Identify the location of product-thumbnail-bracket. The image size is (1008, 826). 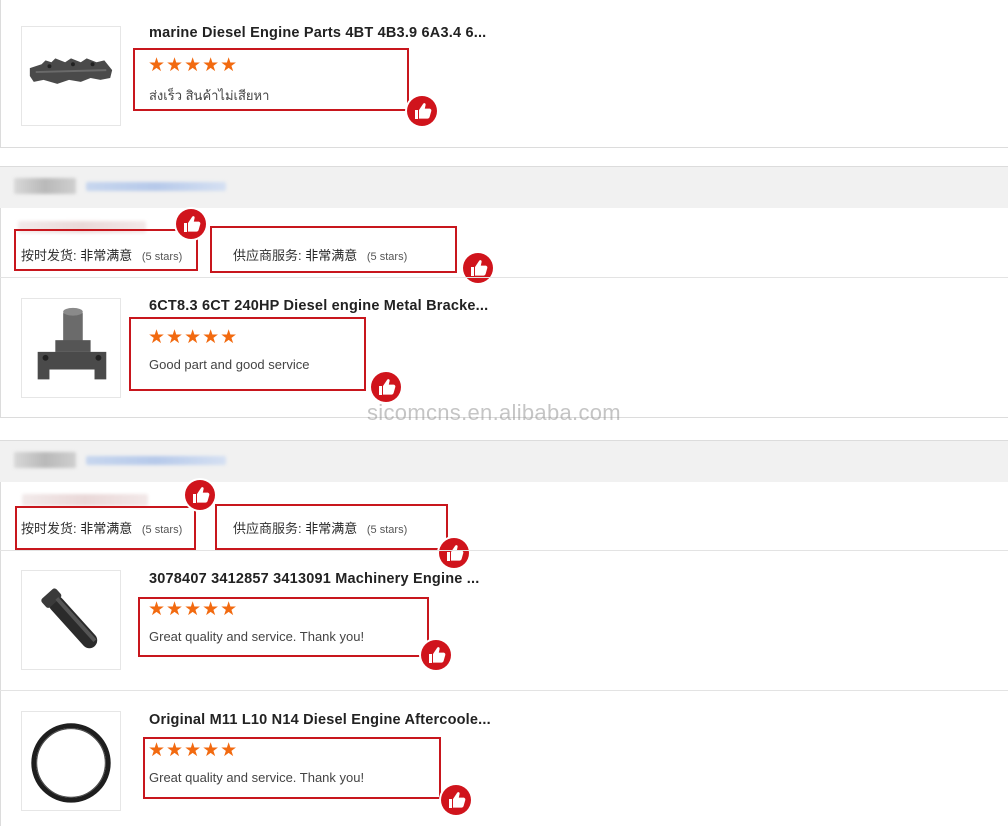
(71, 348).